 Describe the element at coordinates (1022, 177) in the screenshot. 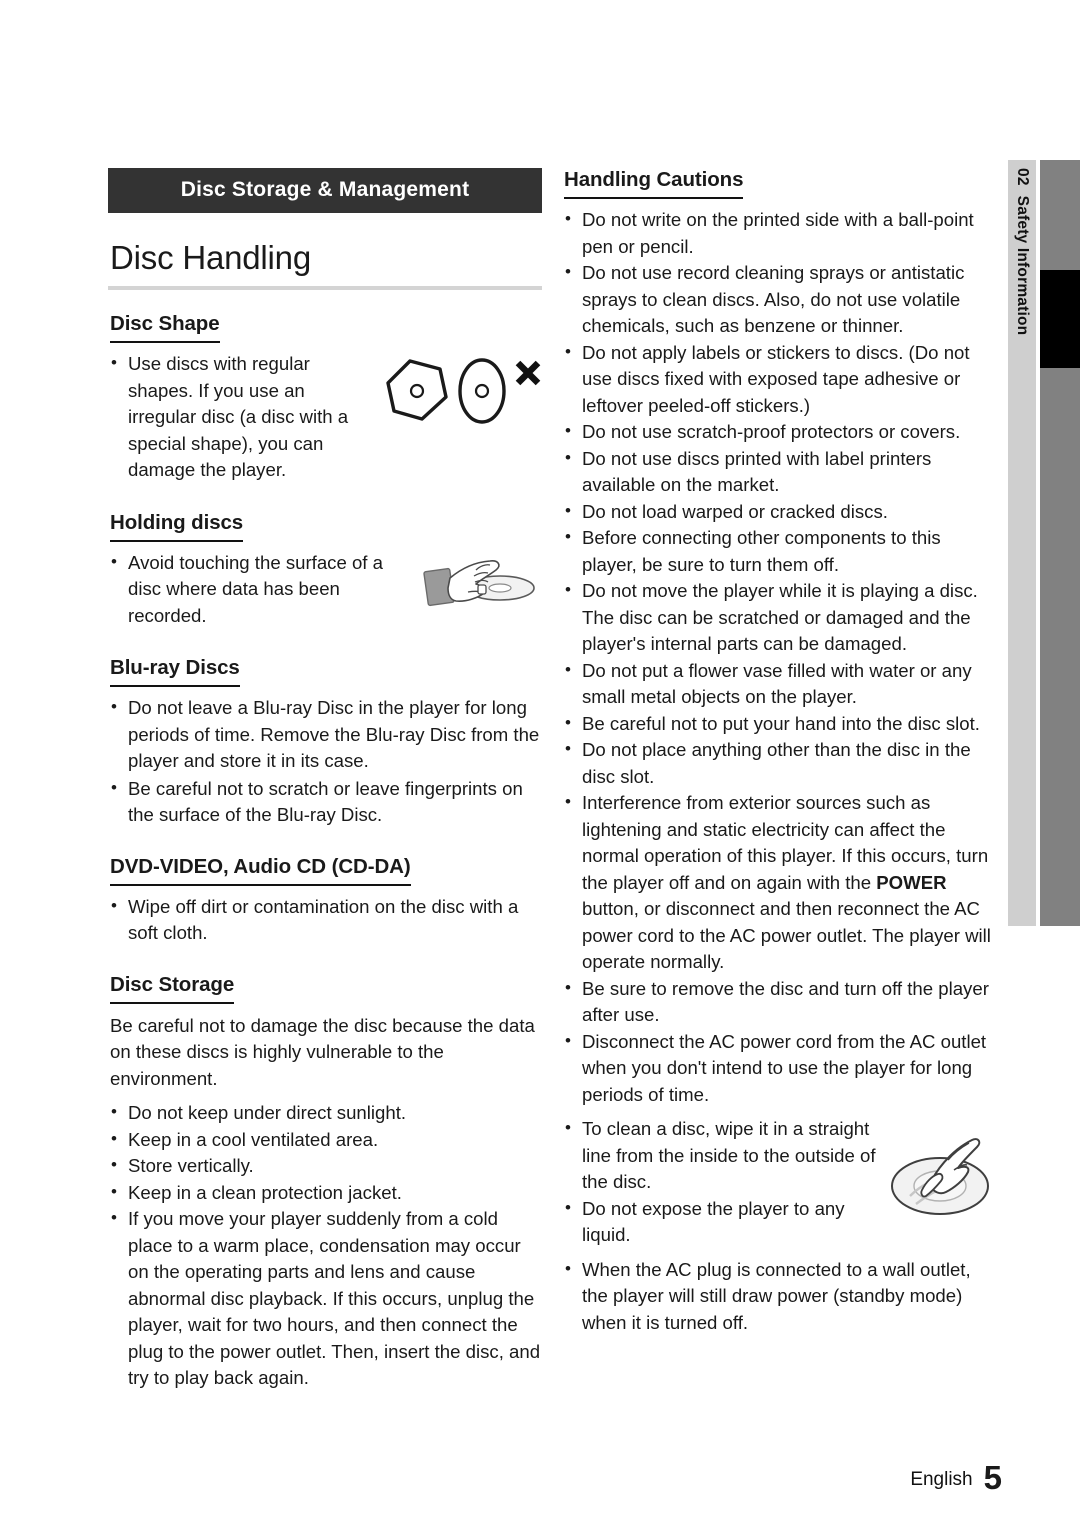

I see `chapter-number: 02` at that location.